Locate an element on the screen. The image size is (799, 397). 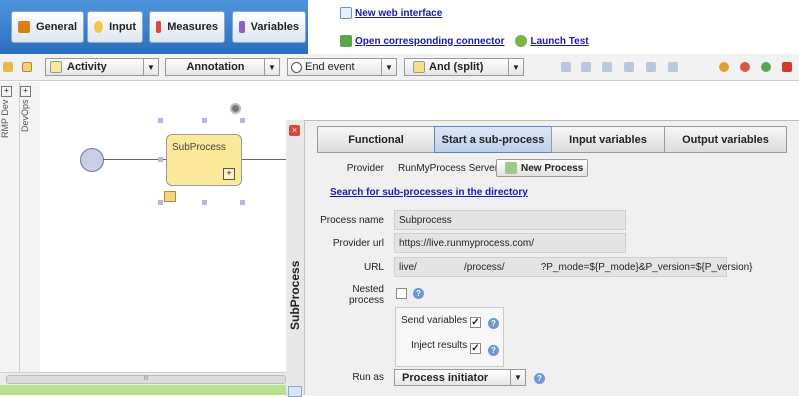
scrollbar-thumb: III is located at coordinates (146, 379).